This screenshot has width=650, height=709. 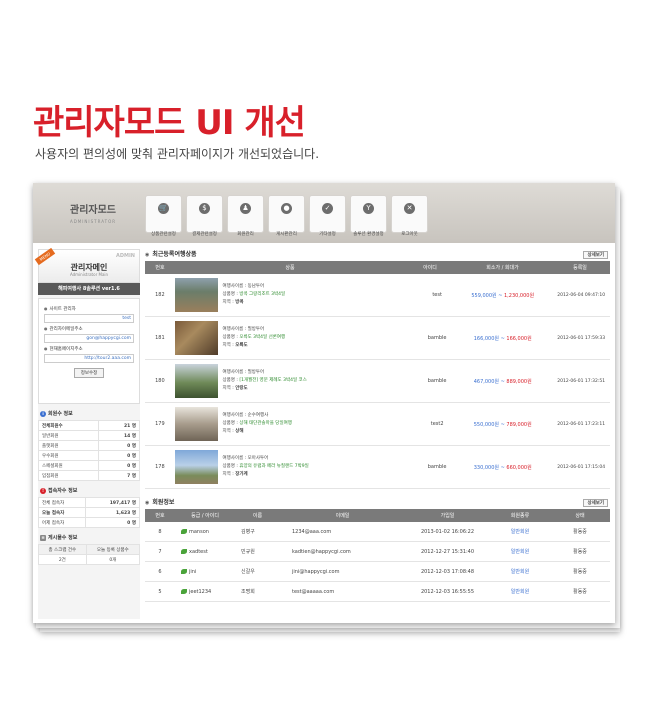 I want to click on member-id-text: manson, so click(x=199, y=531).